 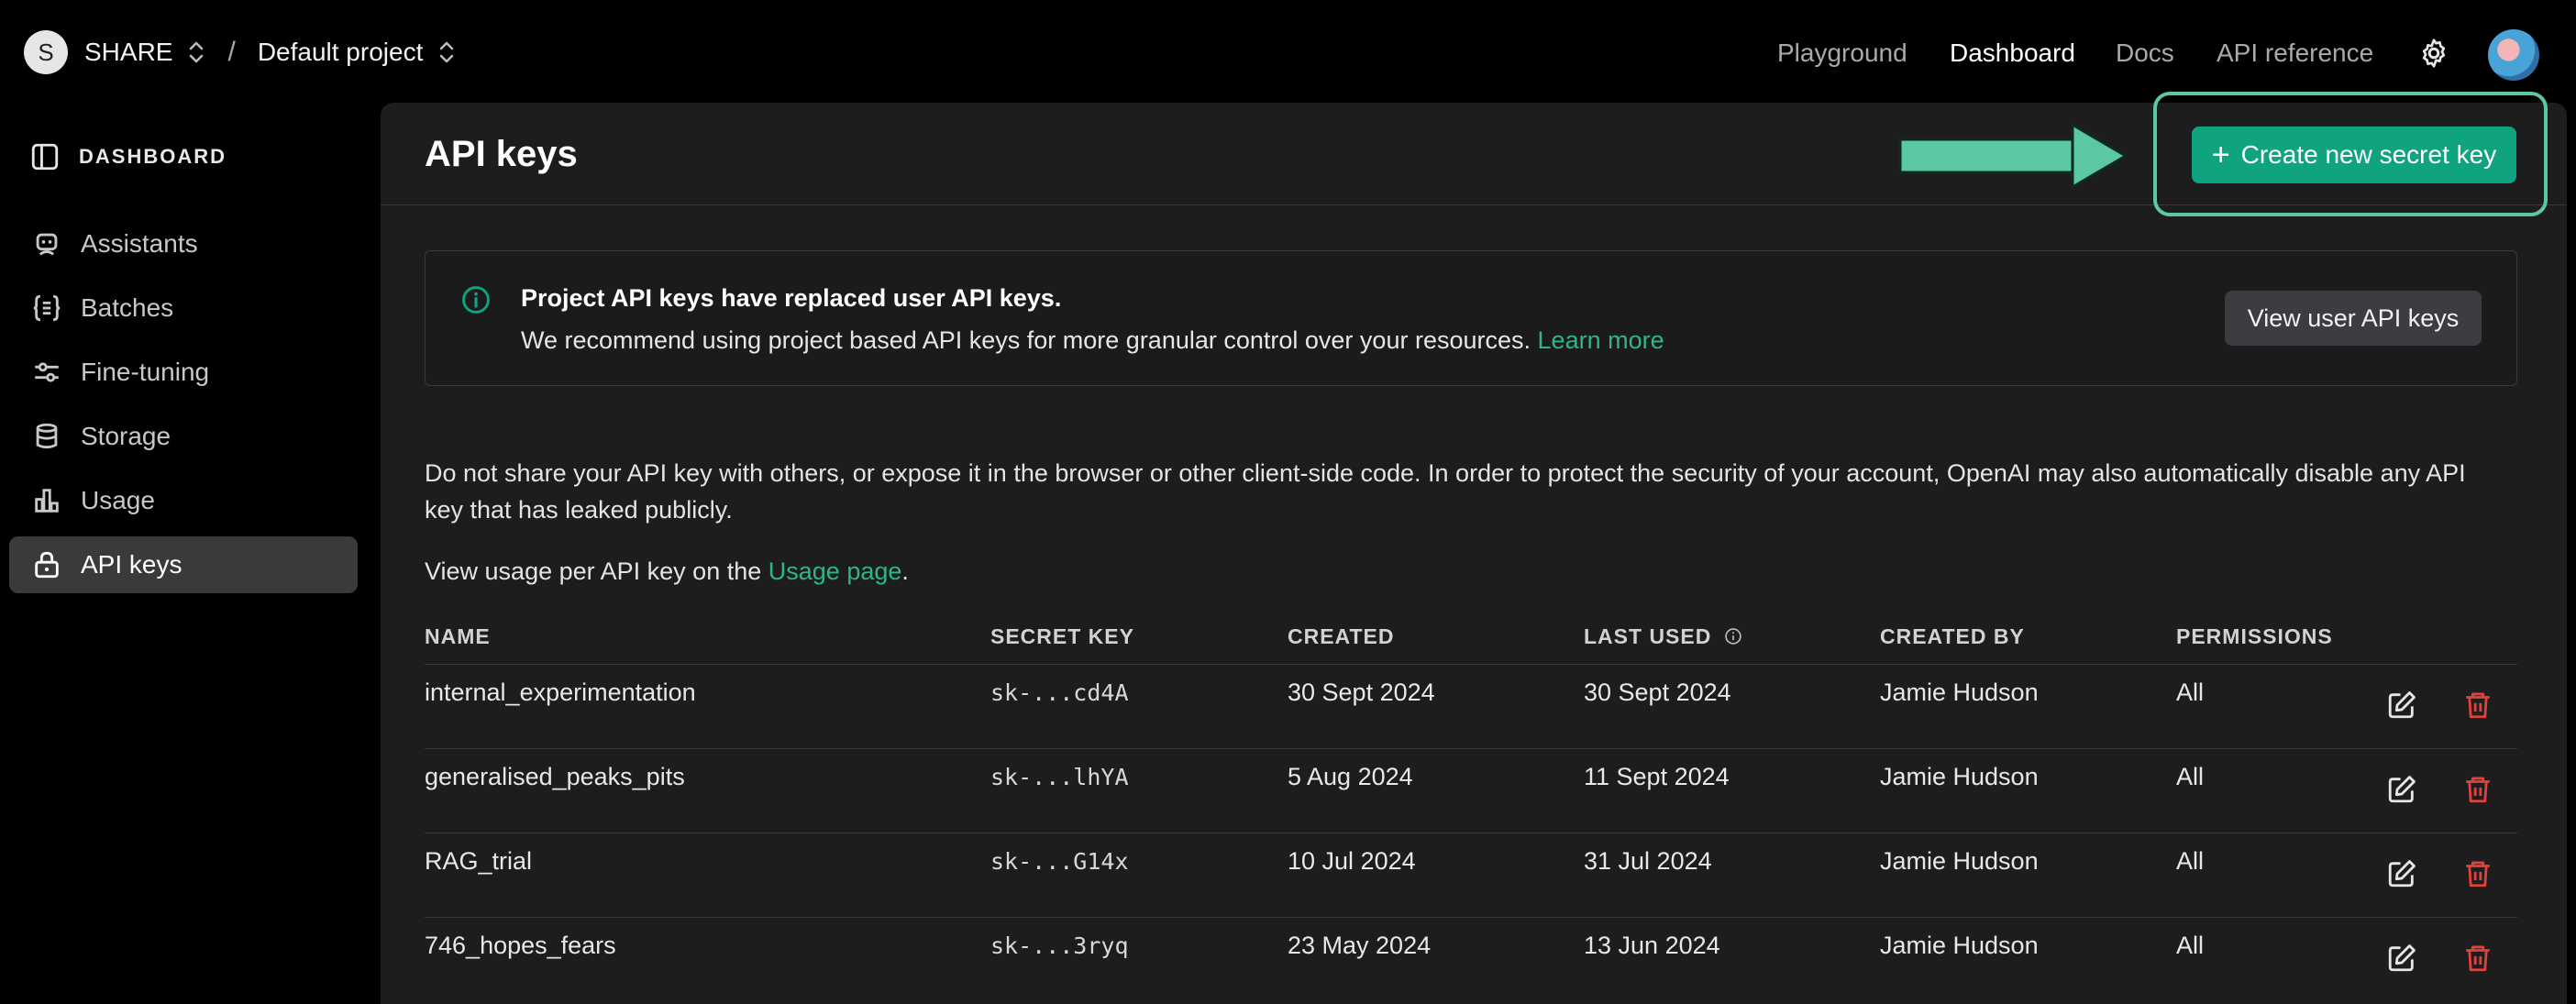 What do you see at coordinates (2368, 154) in the screenshot?
I see `create-secret-key-label: Create new secret key` at bounding box center [2368, 154].